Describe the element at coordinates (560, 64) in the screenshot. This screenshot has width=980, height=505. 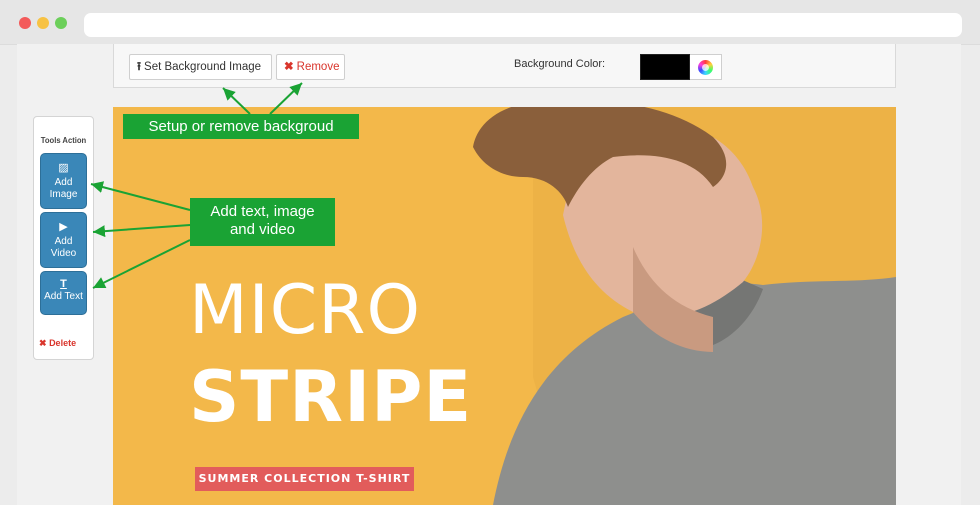
I see `background-color-label: Background Color:` at that location.